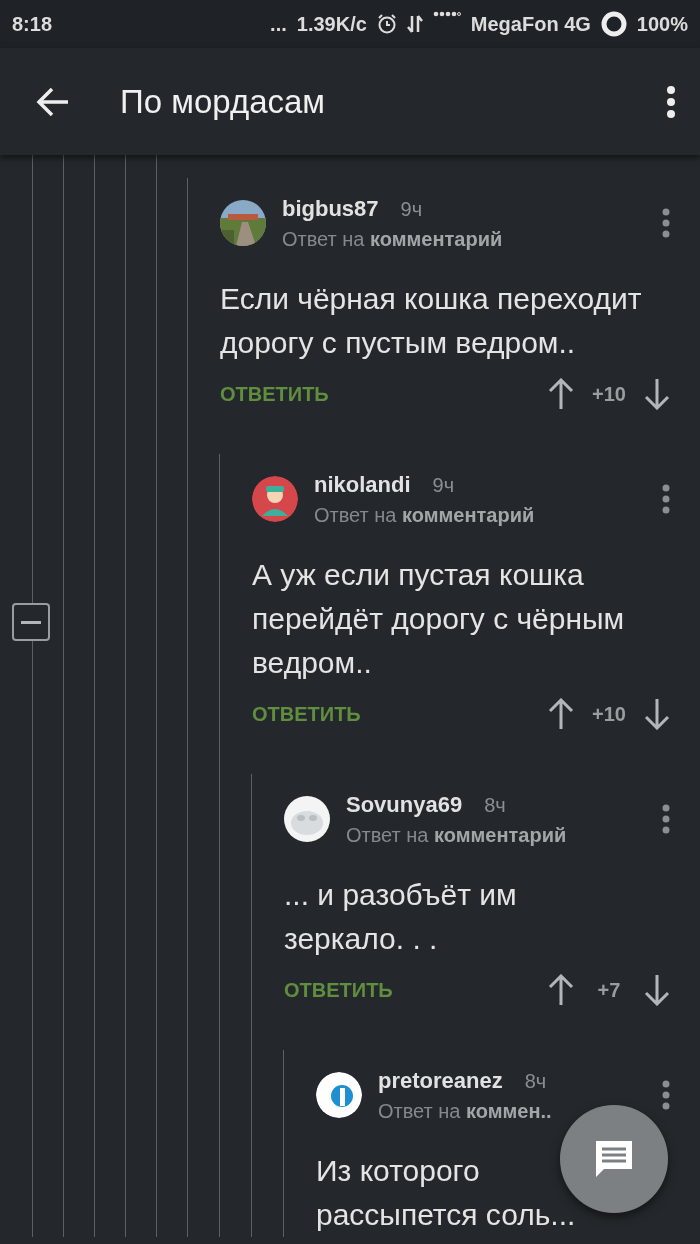 The image size is (700, 1244). I want to click on minus-icon, so click(31, 622).